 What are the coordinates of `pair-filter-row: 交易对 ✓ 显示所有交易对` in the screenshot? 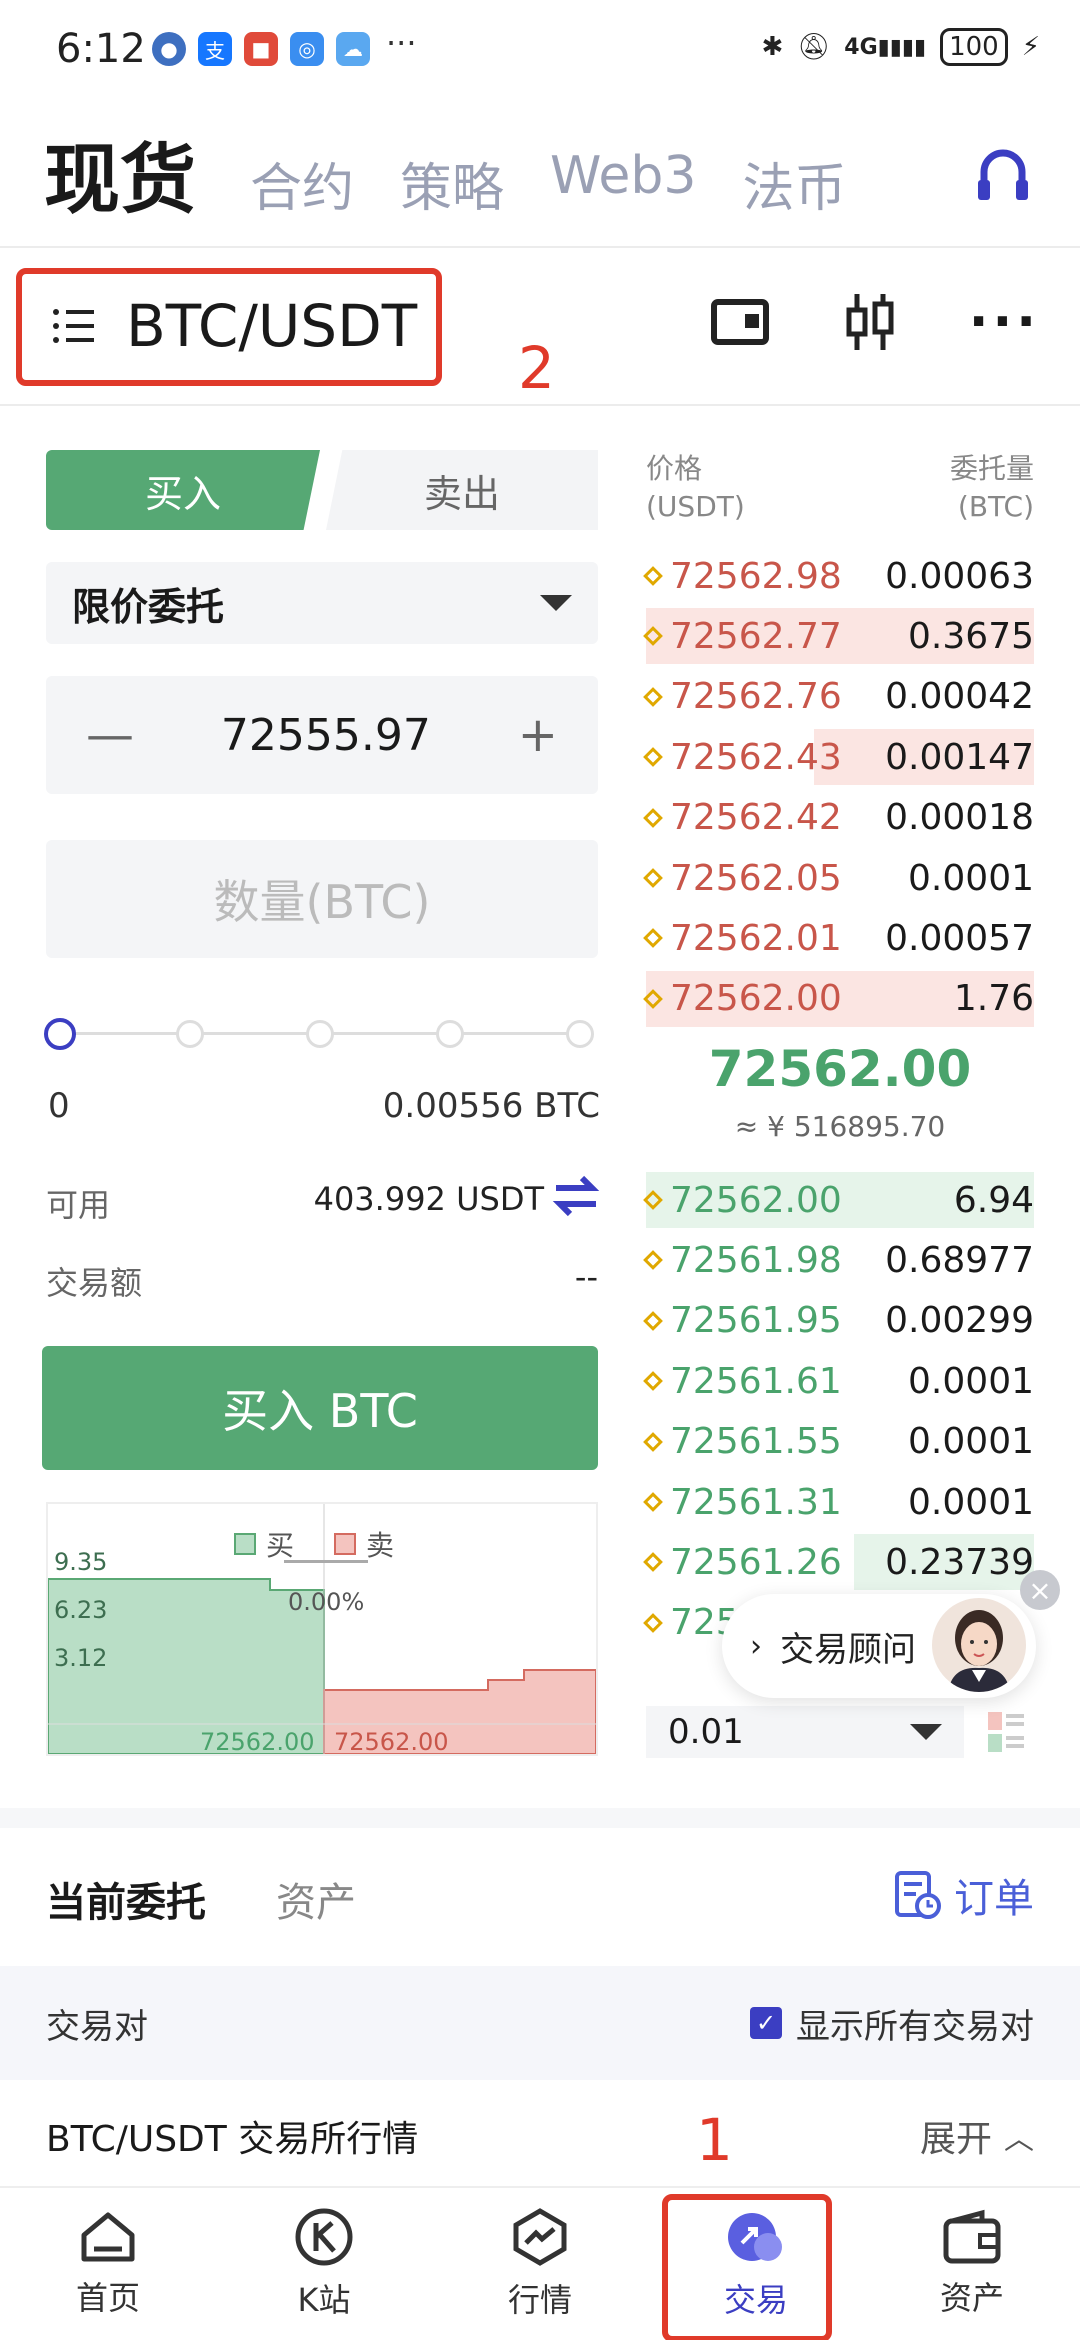 It's located at (540, 2023).